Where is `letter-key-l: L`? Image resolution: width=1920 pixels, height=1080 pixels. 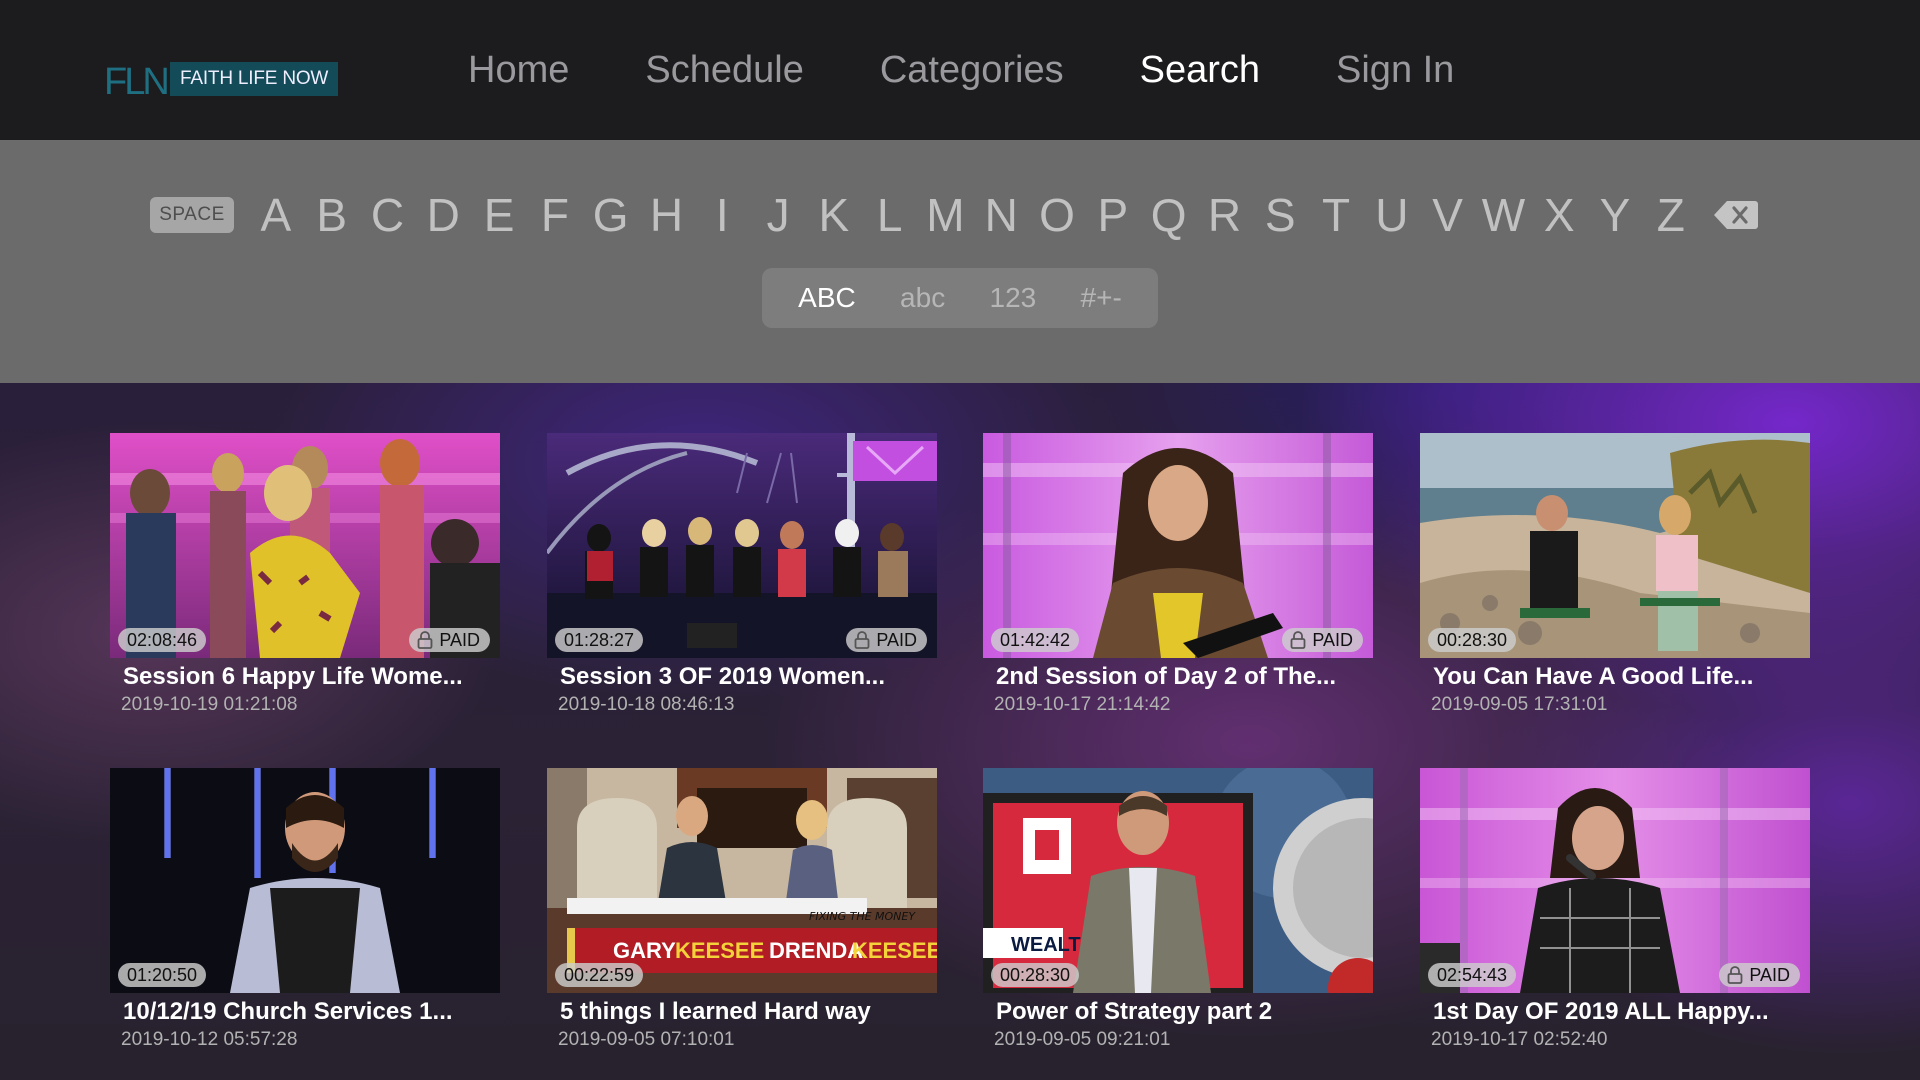
letter-key-l: L is located at coordinates (890, 215).